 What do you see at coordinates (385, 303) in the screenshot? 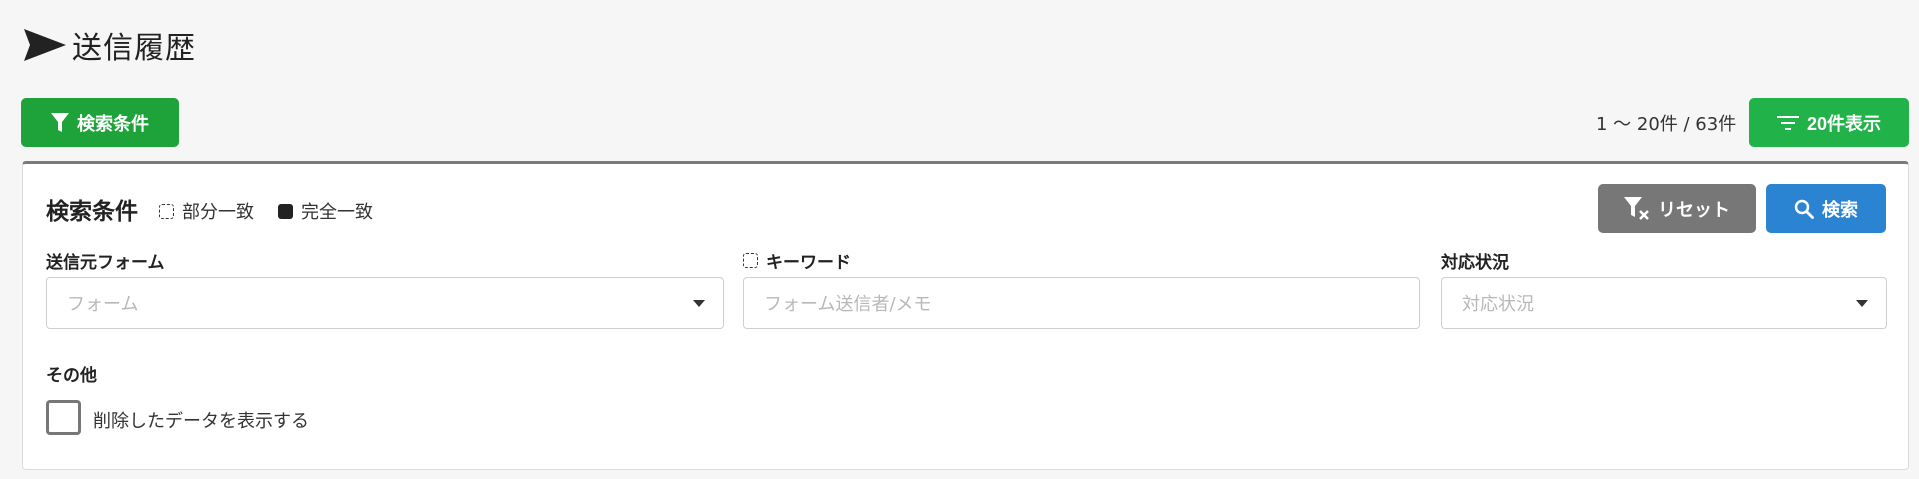
I see `form-select: フォーム` at bounding box center [385, 303].